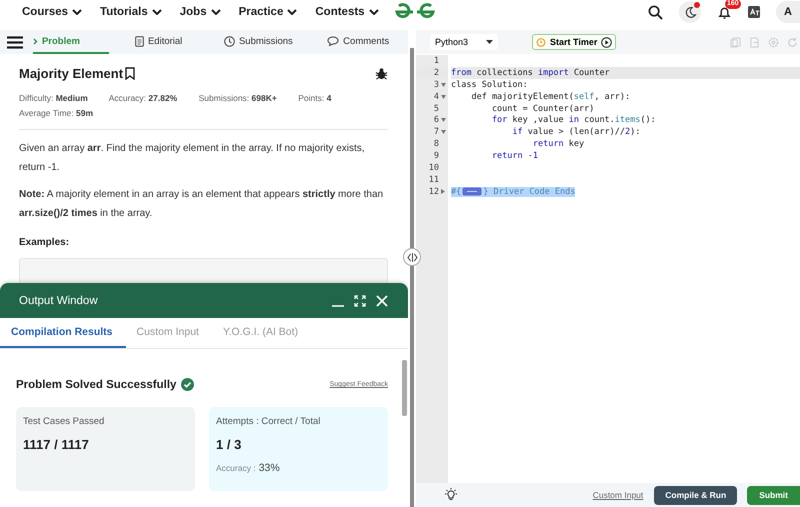 Image resolution: width=800 pixels, height=507 pixels. I want to click on problem-tab: Submissions, so click(258, 42).